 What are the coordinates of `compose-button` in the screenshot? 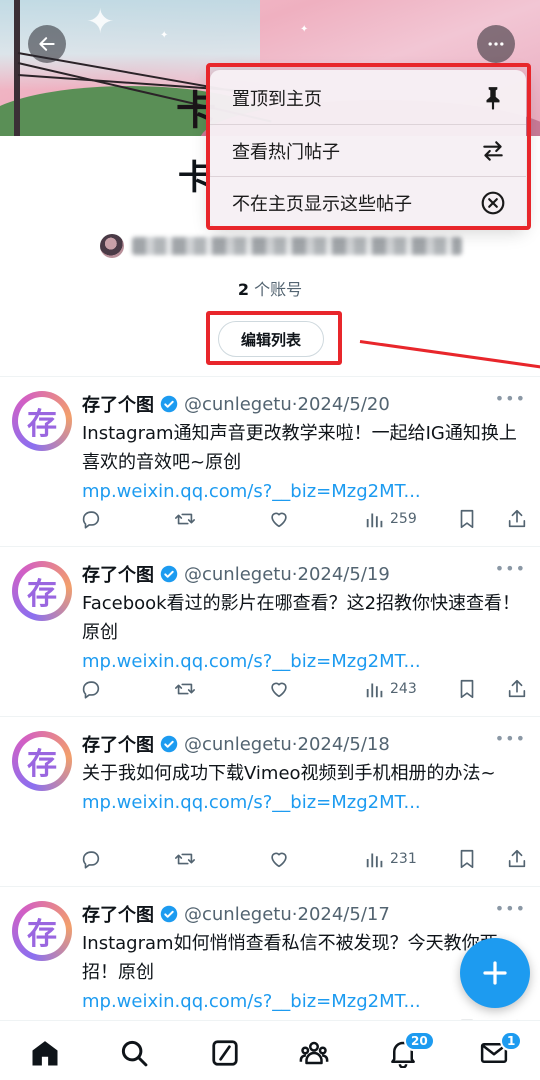 It's located at (495, 973).